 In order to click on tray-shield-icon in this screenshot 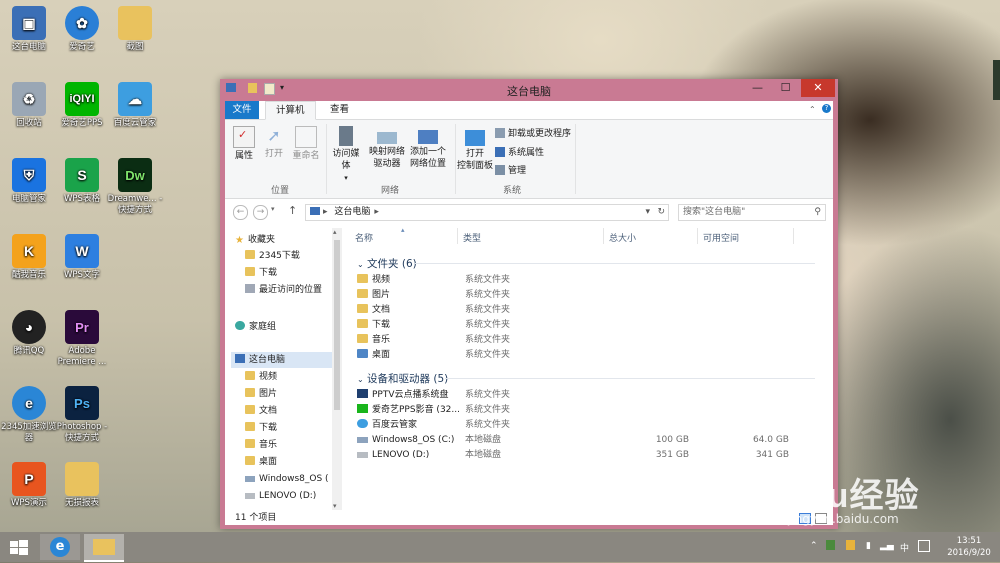, I will do `click(850, 545)`.